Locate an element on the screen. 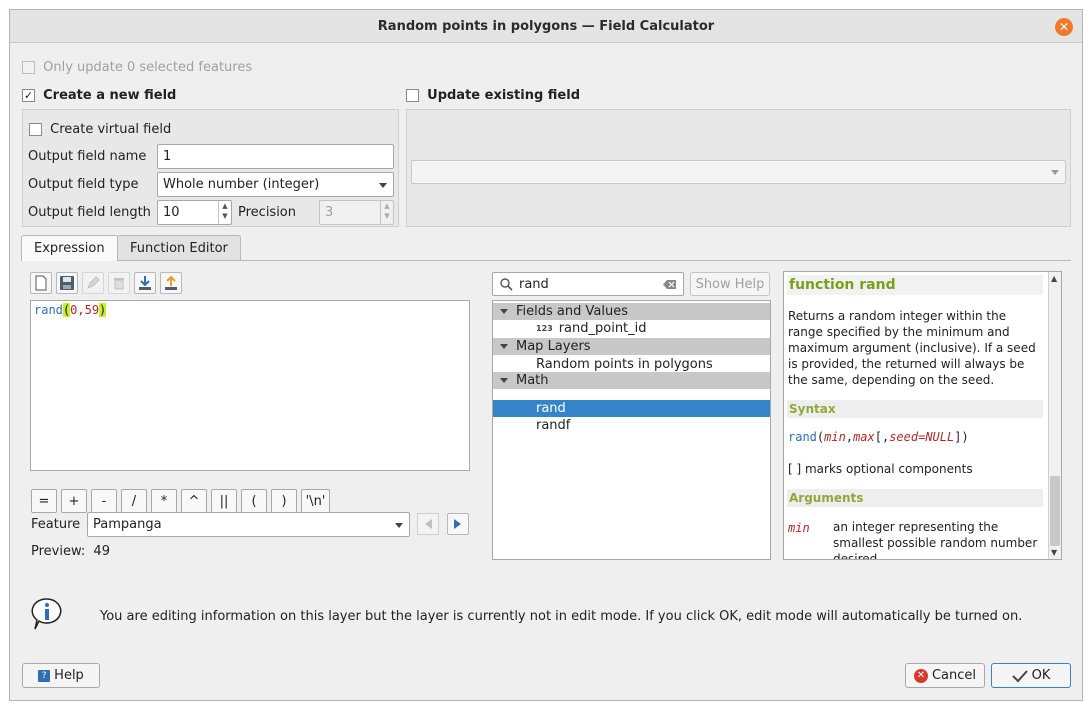  scroll-down-icon: ▼ is located at coordinates (1054, 552).